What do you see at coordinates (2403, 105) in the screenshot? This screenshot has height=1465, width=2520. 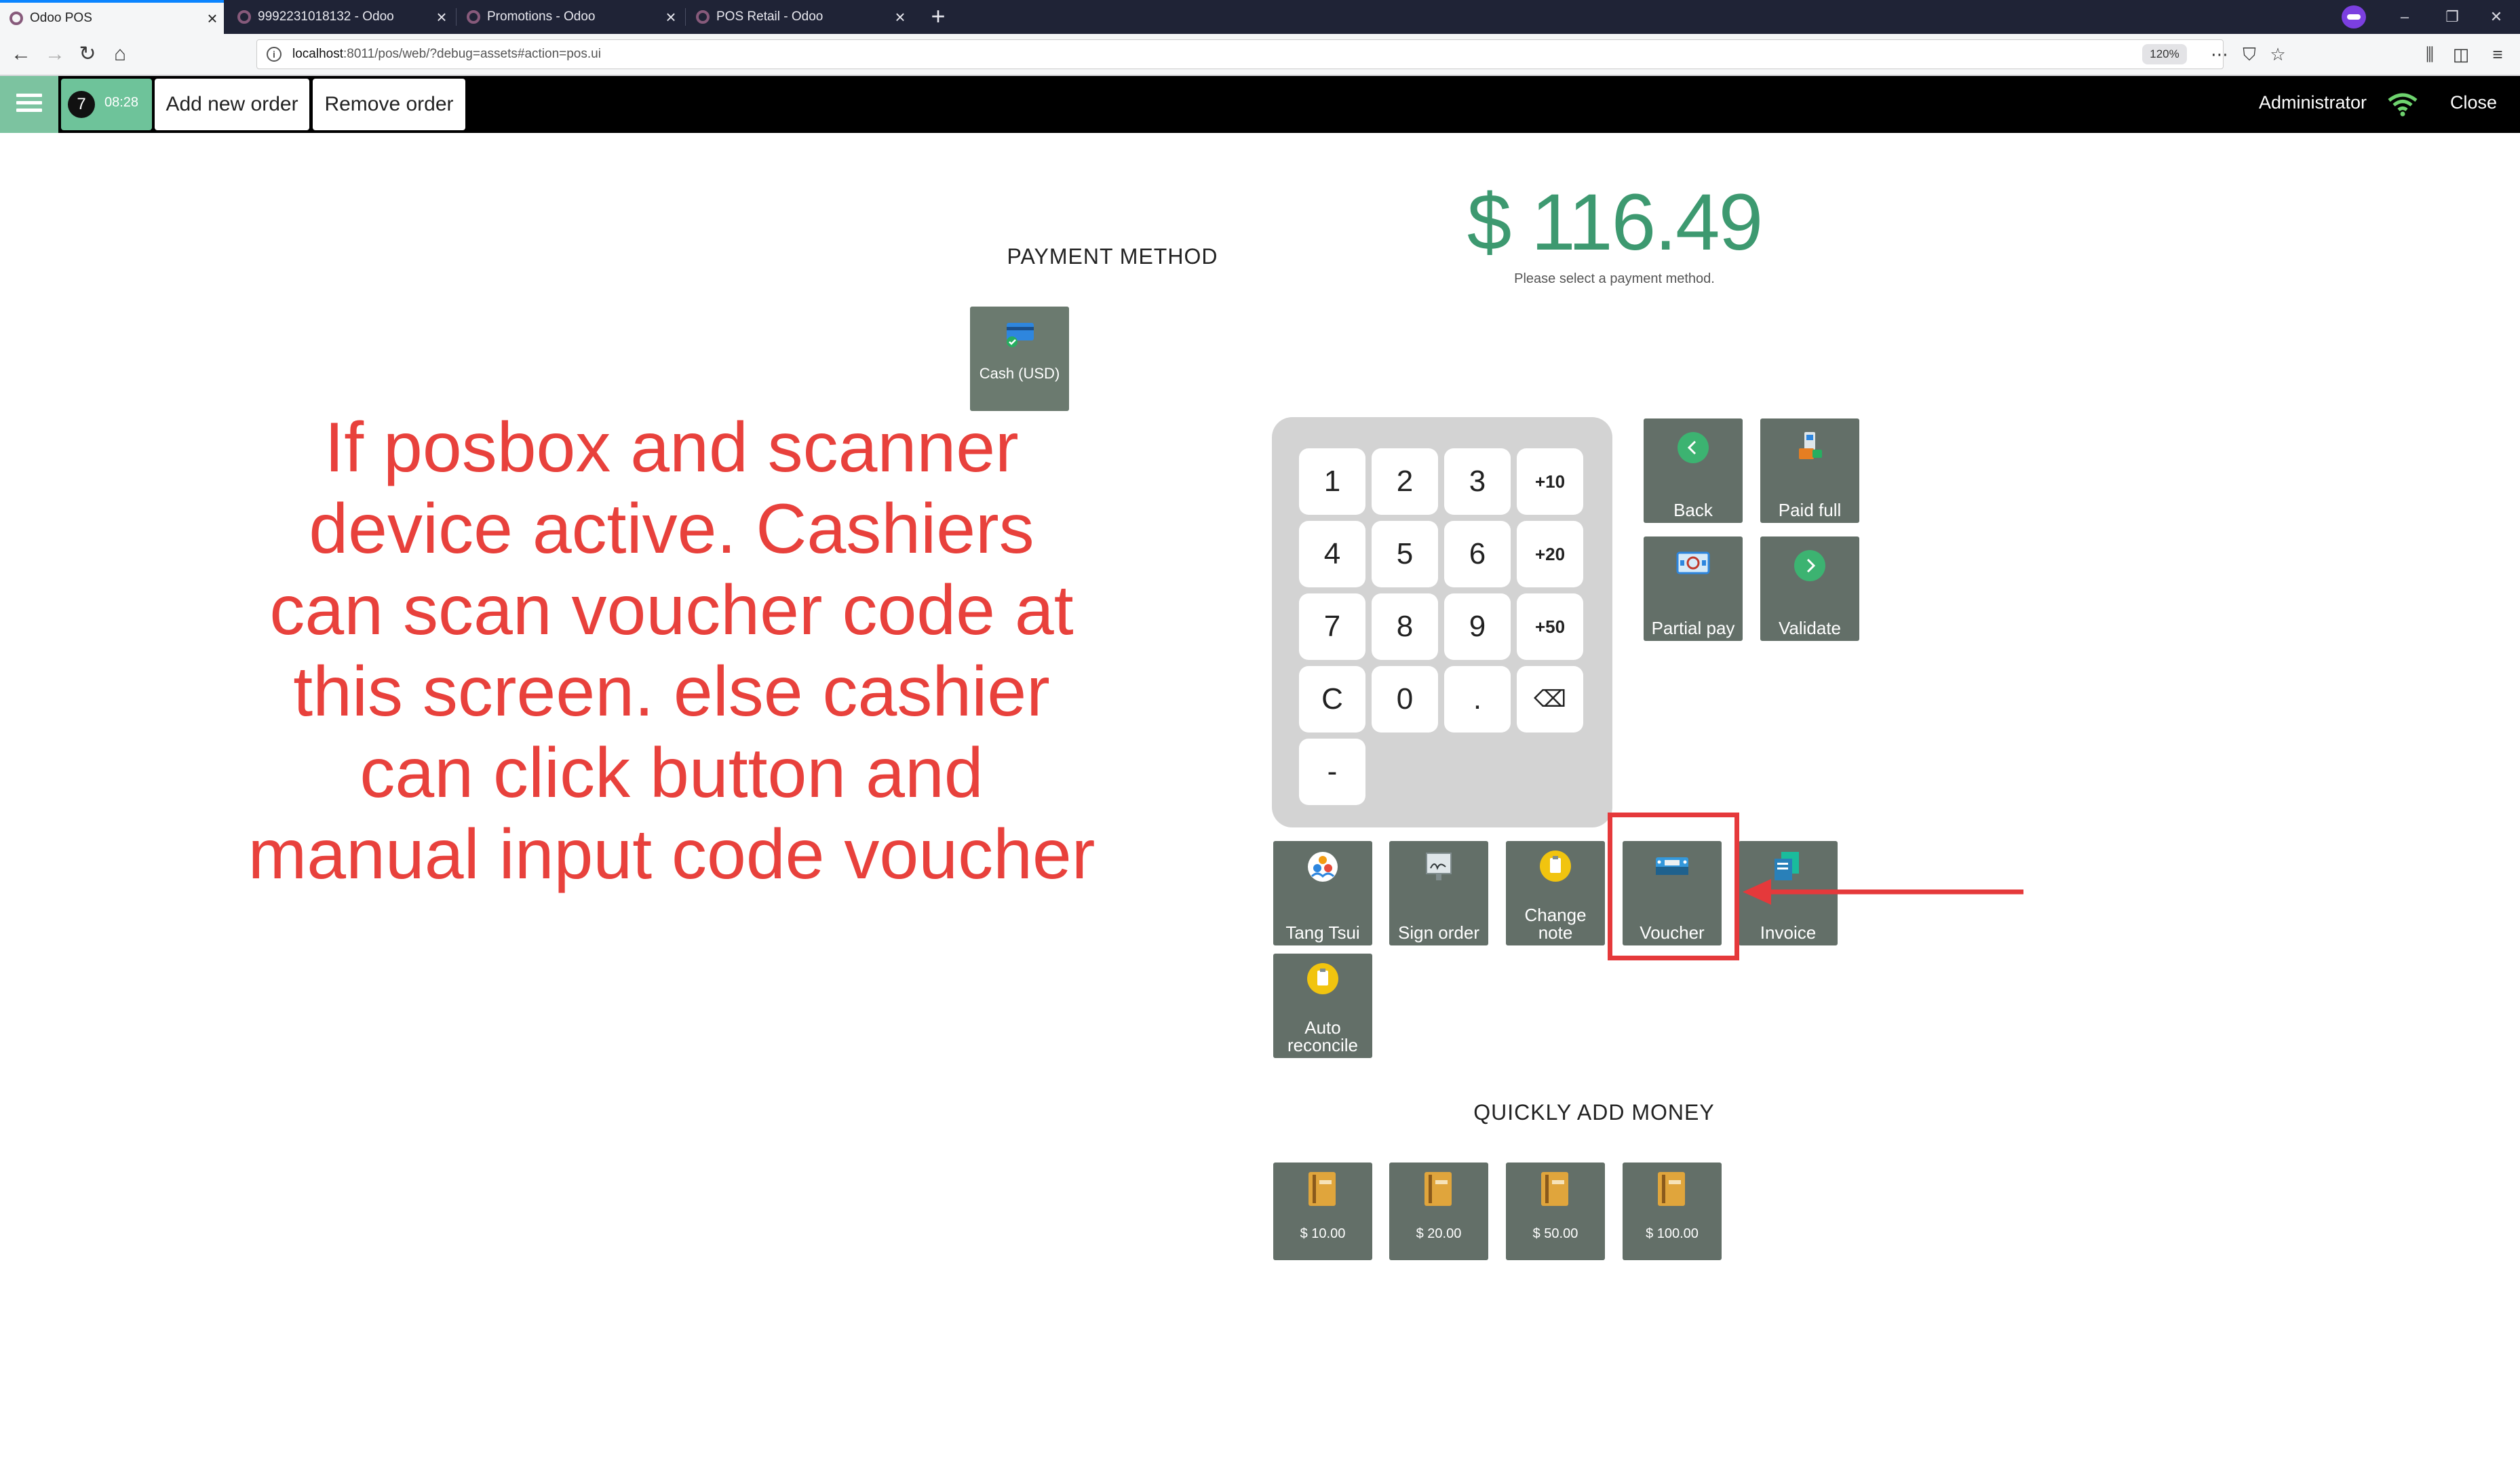 I see `wifi-status-icon` at bounding box center [2403, 105].